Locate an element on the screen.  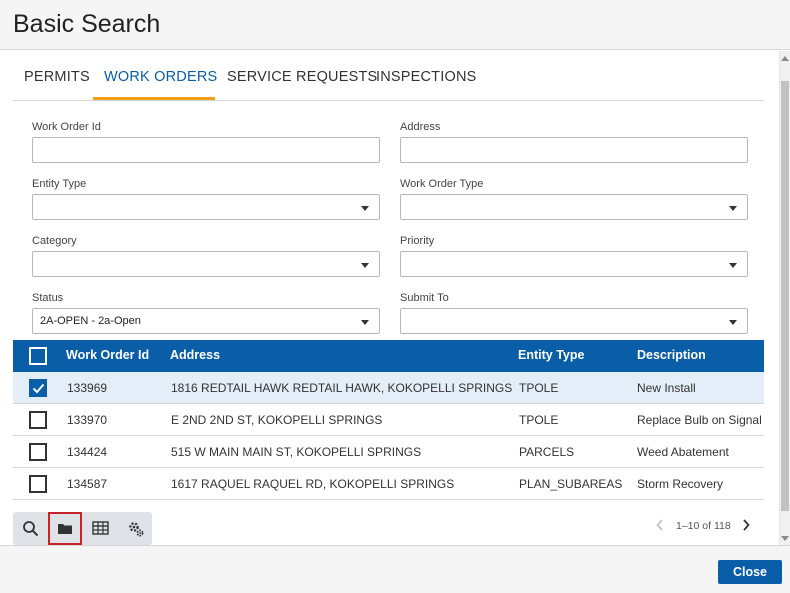
cell-description: Replace Bulb on Signal is located at coordinates (699, 420).